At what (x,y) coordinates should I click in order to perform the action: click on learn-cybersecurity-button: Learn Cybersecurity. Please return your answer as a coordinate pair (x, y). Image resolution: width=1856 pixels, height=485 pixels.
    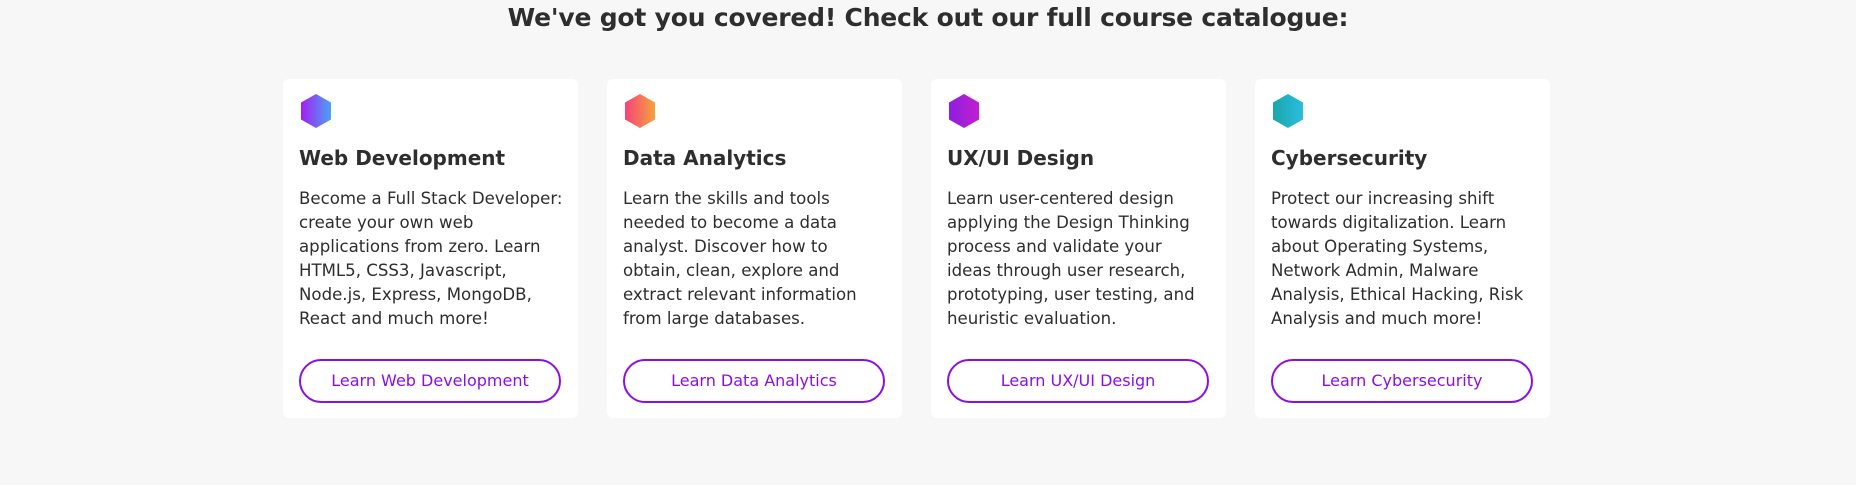
    Looking at the image, I should click on (1402, 381).